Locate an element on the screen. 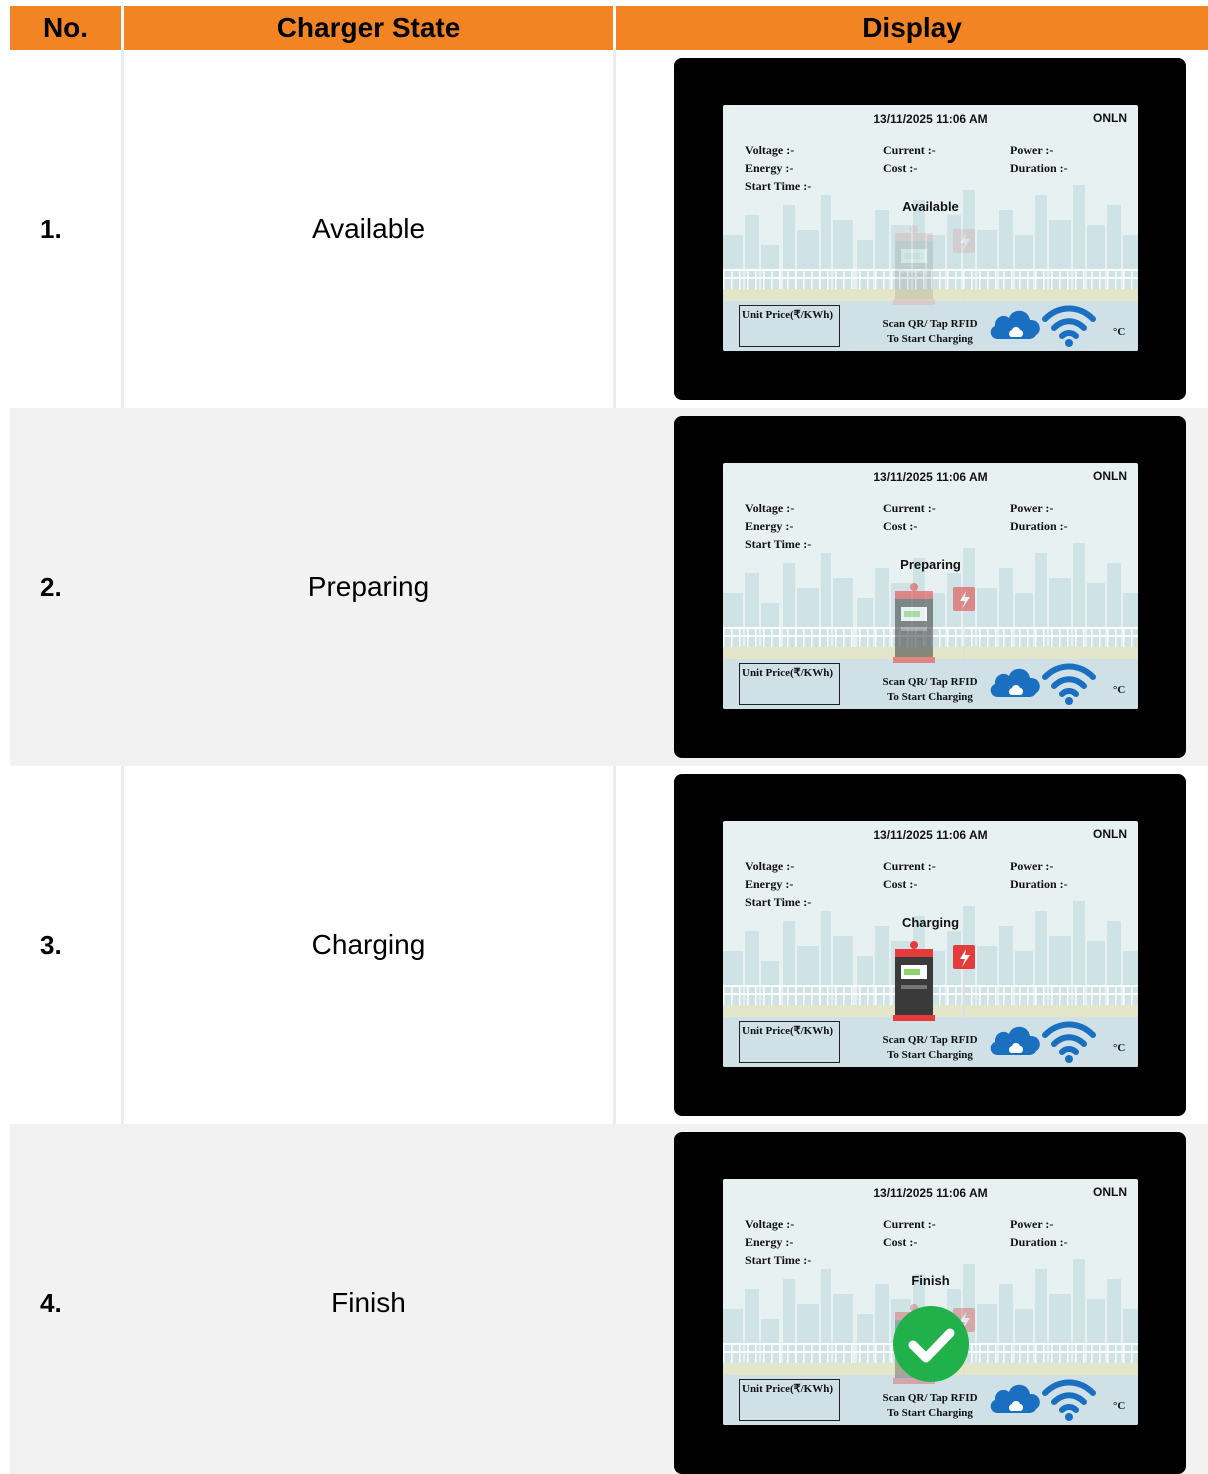  row-number: 1. is located at coordinates (67, 229).